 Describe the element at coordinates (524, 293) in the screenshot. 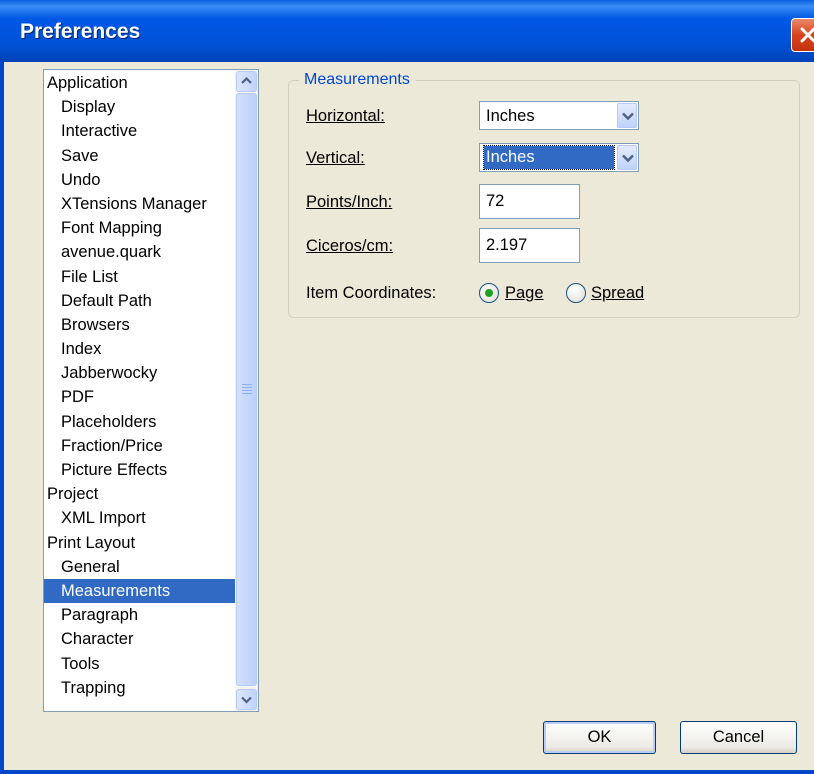

I see `radio-page-label: Page` at that location.